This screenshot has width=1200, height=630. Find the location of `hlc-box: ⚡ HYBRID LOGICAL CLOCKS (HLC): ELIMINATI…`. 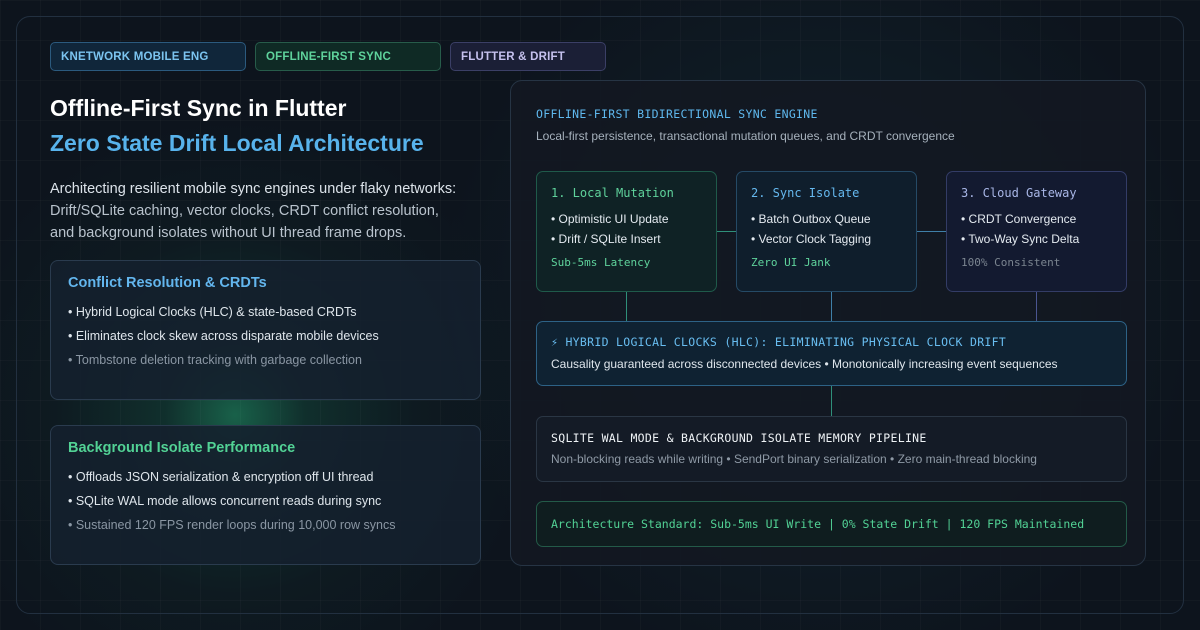

hlc-box: ⚡ HYBRID LOGICAL CLOCKS (HLC): ELIMINATI… is located at coordinates (831, 353).